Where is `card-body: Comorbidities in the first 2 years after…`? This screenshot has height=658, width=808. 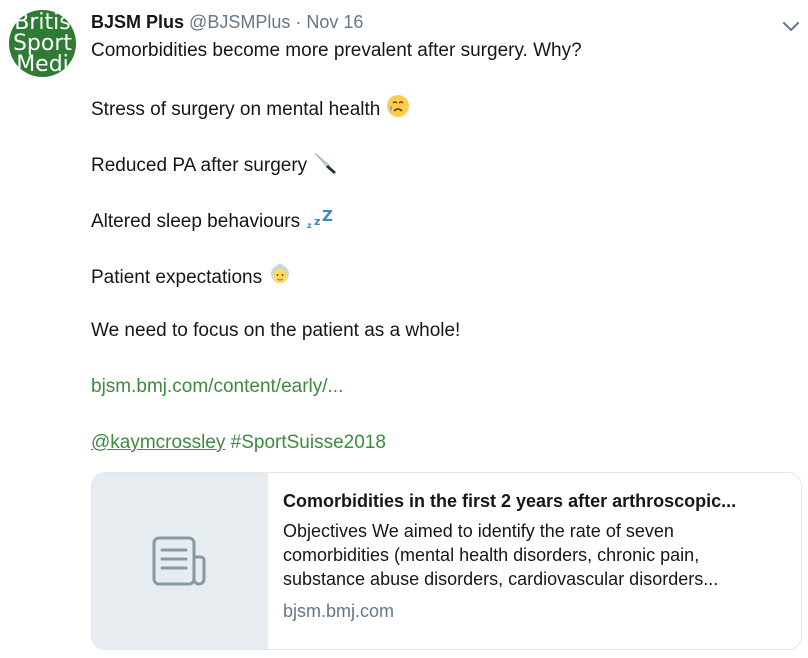 card-body: Comorbidities in the first 2 years after… is located at coordinates (535, 556).